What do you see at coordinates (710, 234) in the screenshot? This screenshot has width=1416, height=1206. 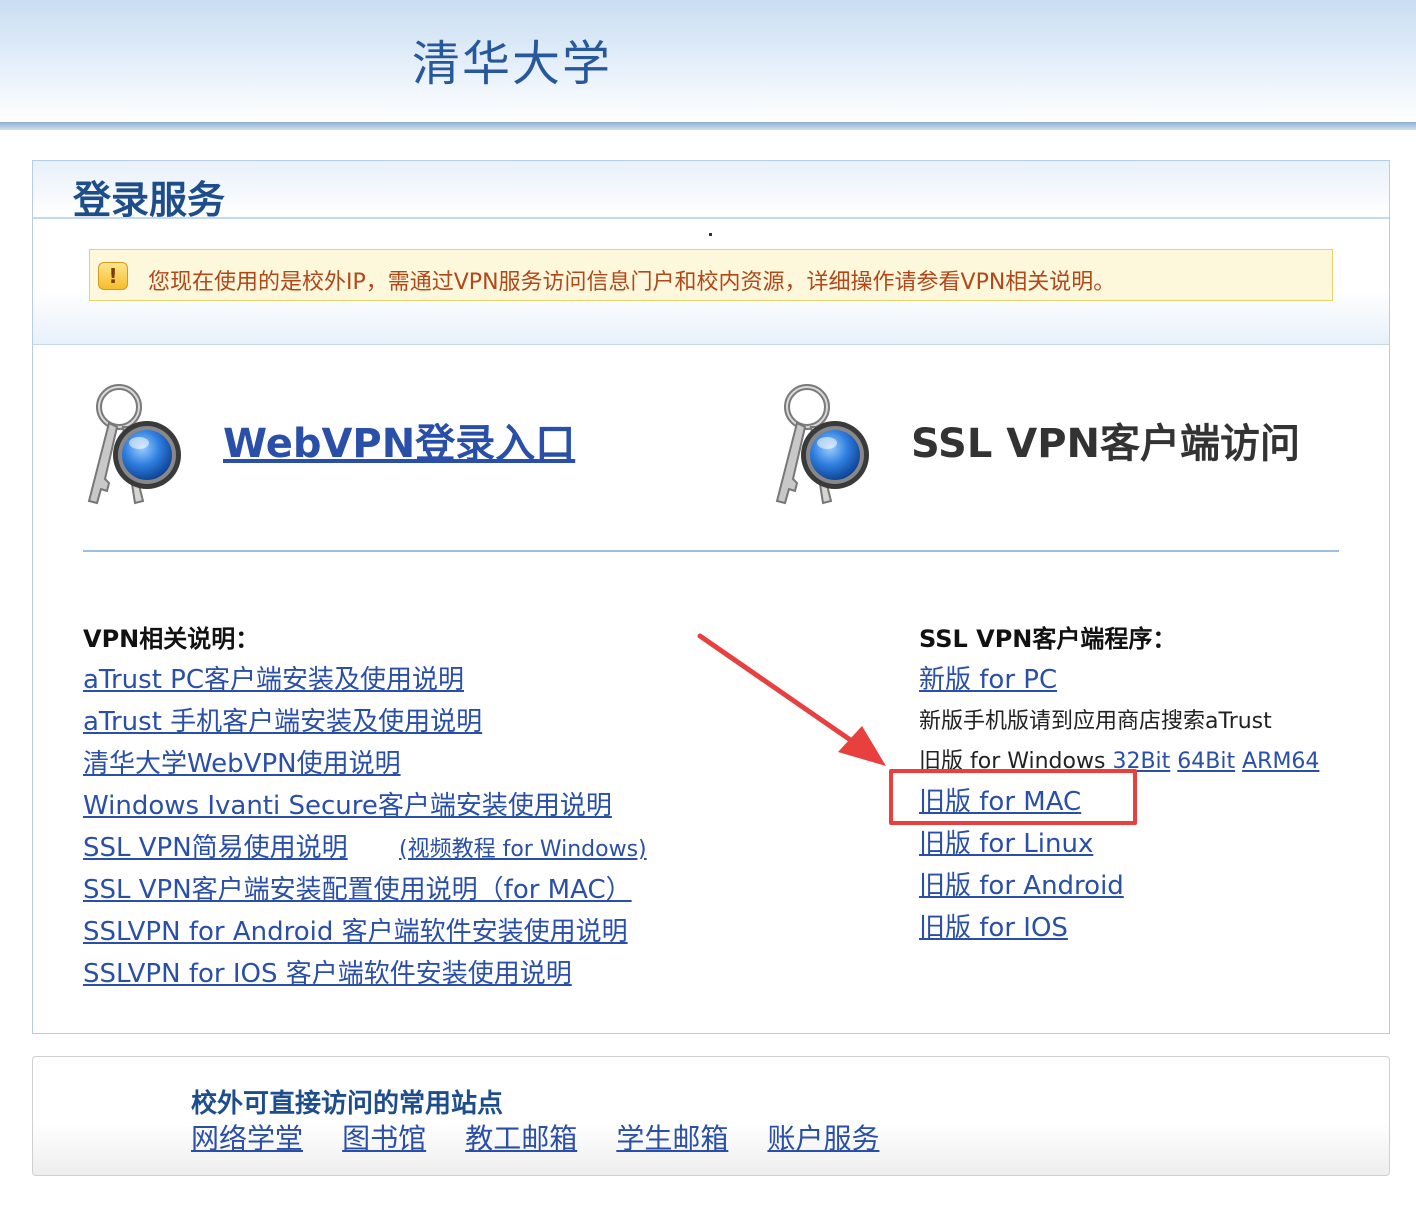 I see `stray-dot` at bounding box center [710, 234].